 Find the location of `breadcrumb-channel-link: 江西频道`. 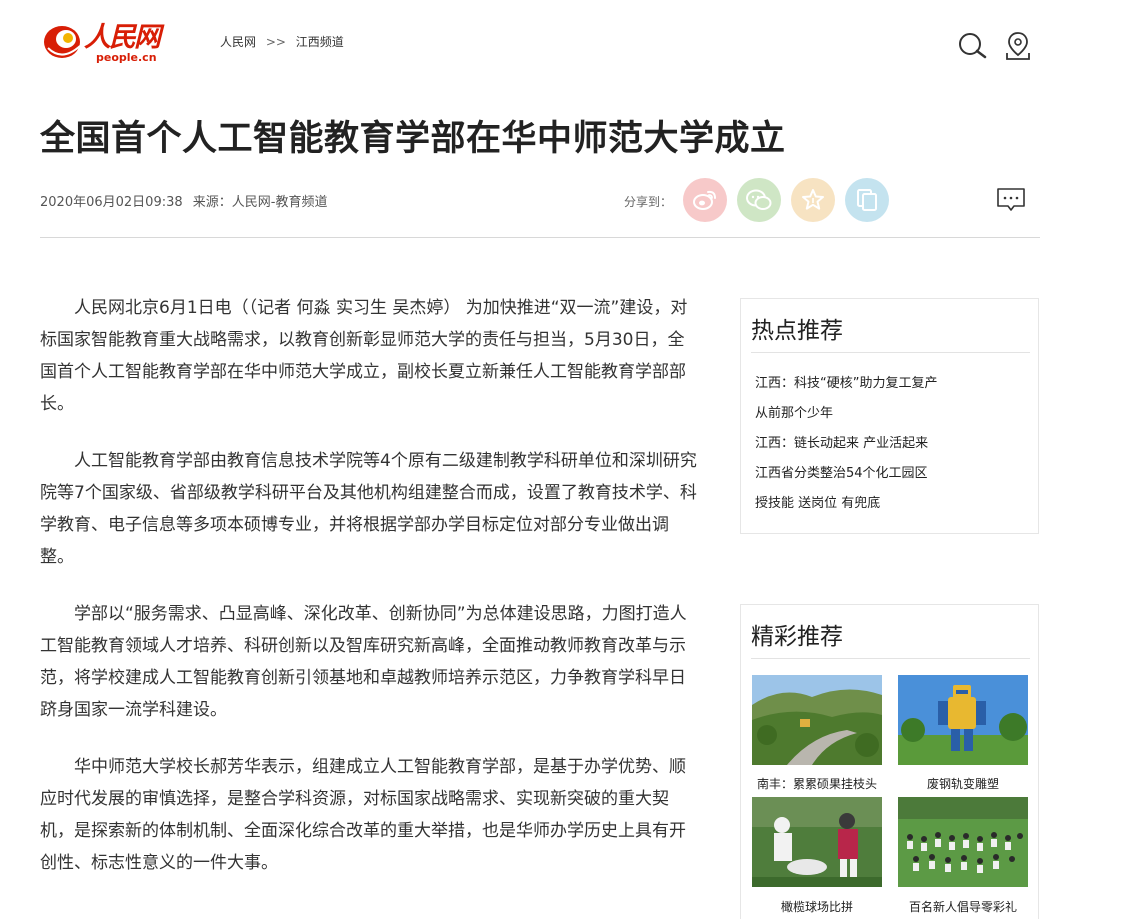

breadcrumb-channel-link: 江西频道 is located at coordinates (320, 42).